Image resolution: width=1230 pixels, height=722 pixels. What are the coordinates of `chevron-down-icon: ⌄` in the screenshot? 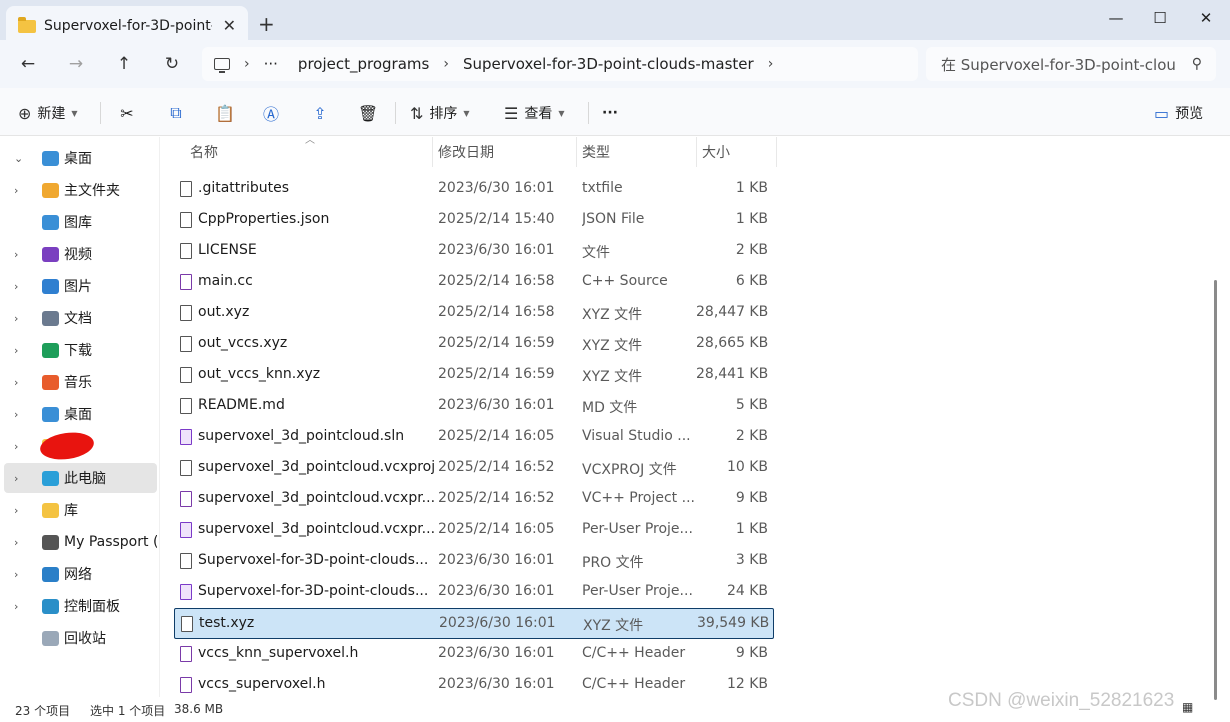 It's located at (18, 158).